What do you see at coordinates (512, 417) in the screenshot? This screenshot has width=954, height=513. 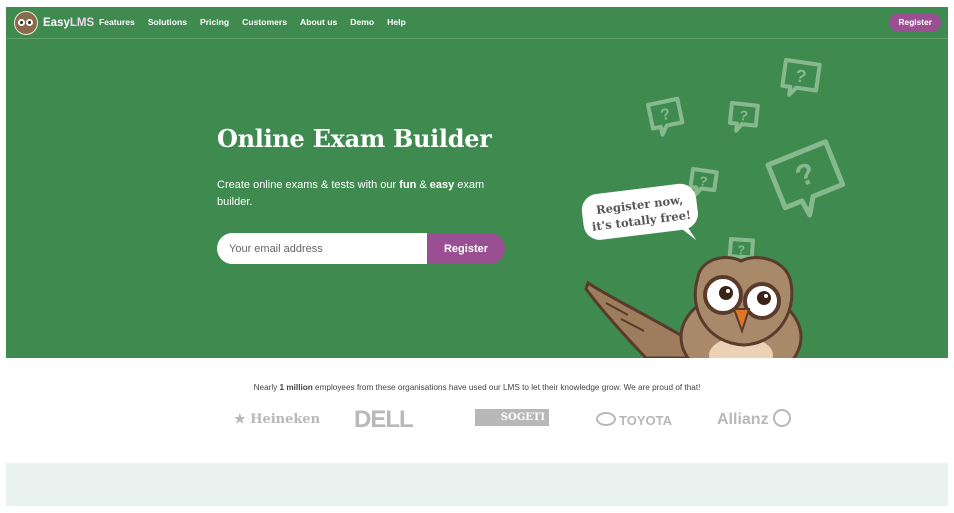 I see `sogeti-logo: SOGETI` at bounding box center [512, 417].